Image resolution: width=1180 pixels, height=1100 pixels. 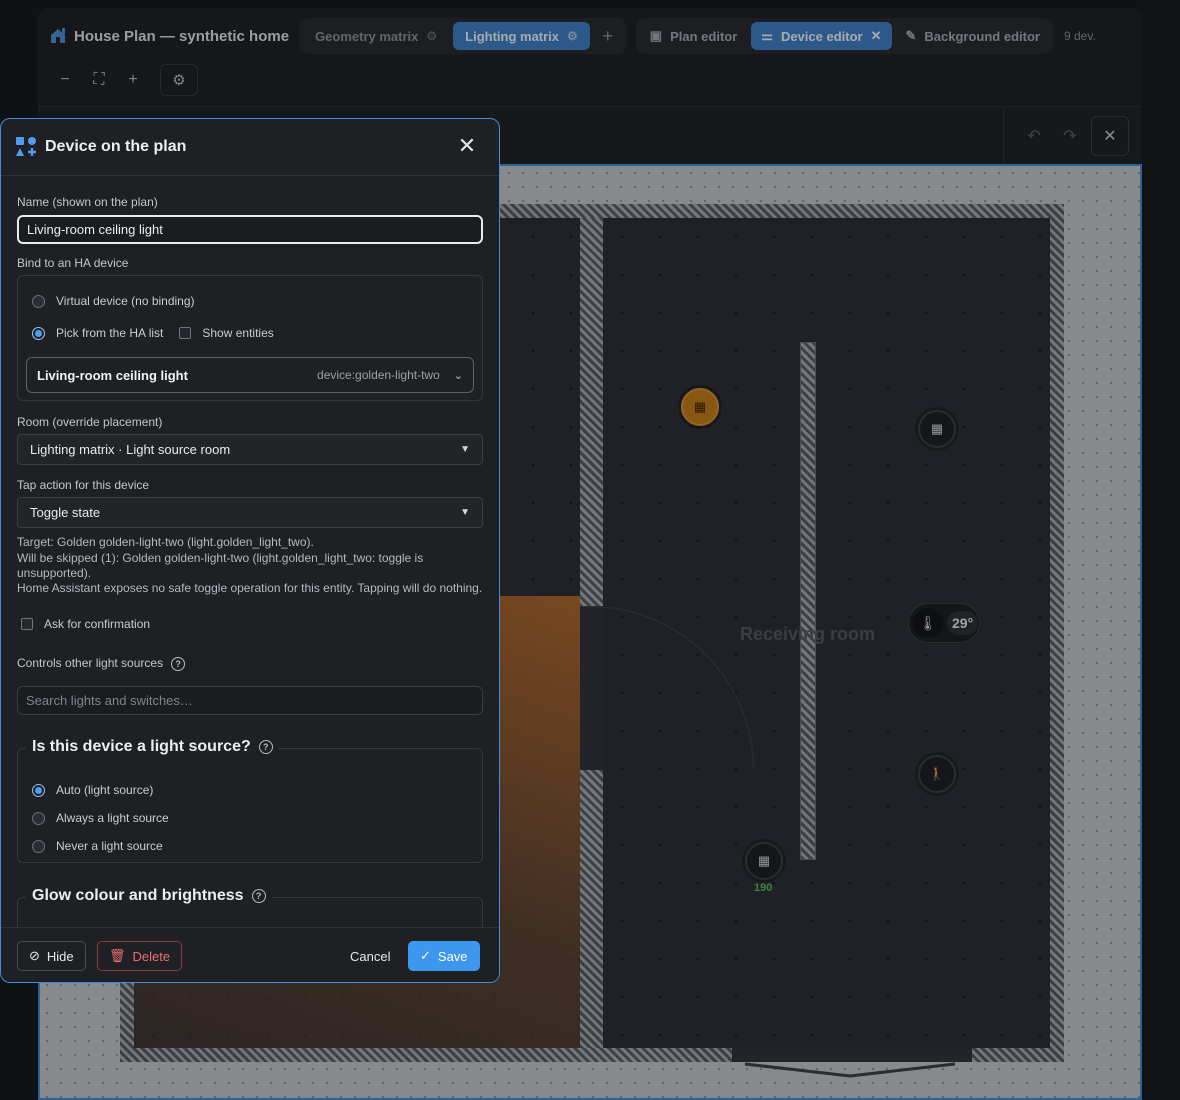 I want to click on option-virtual: Virtual device (no binding), so click(x=113, y=301).